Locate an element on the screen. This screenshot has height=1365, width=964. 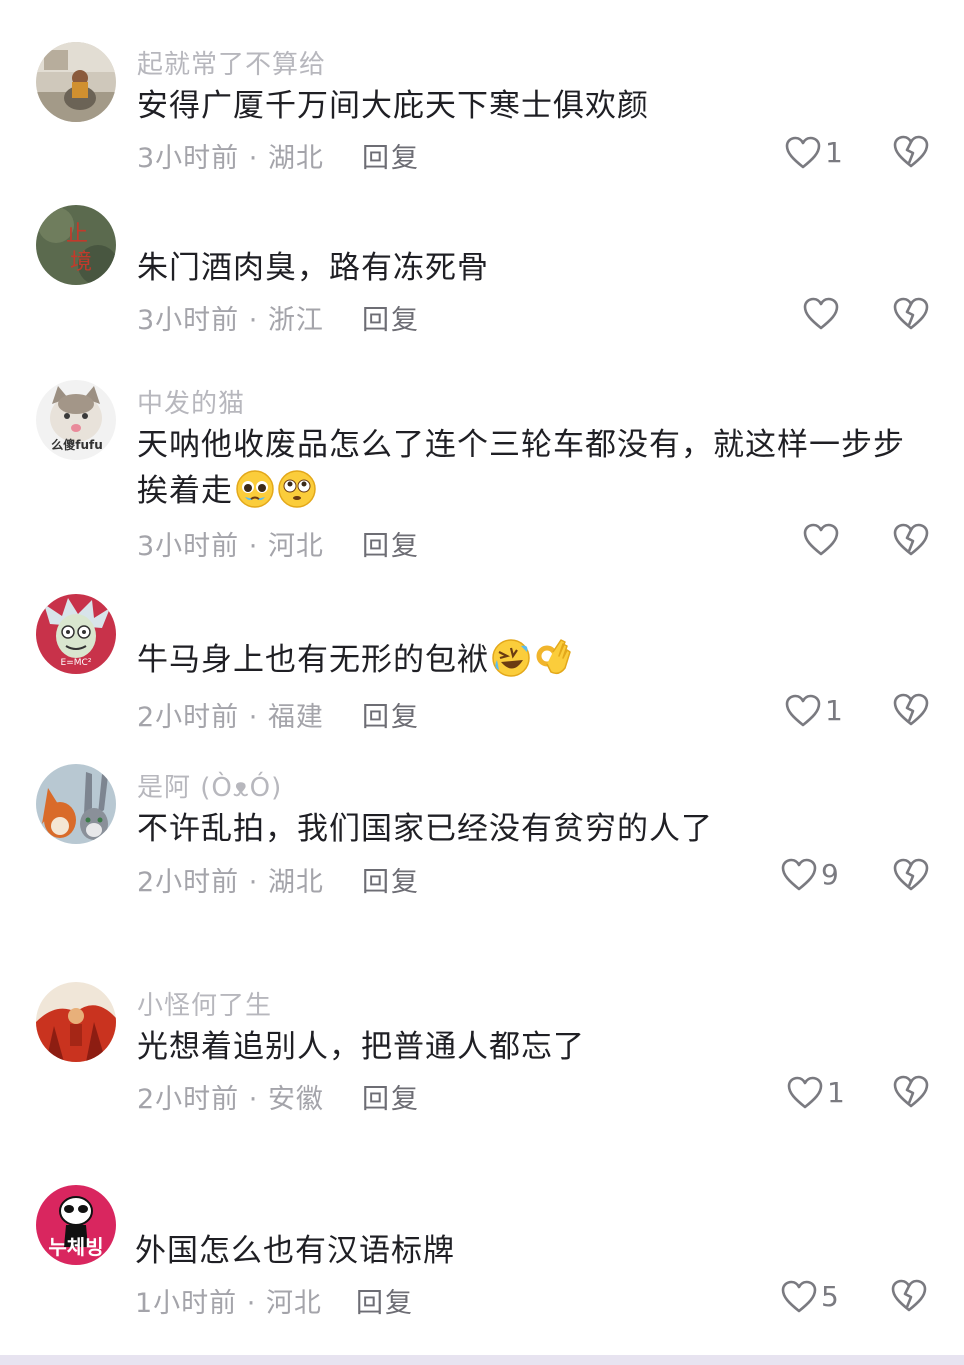
comment-meta: 2小时前 · 福建 is located at coordinates (230, 714).